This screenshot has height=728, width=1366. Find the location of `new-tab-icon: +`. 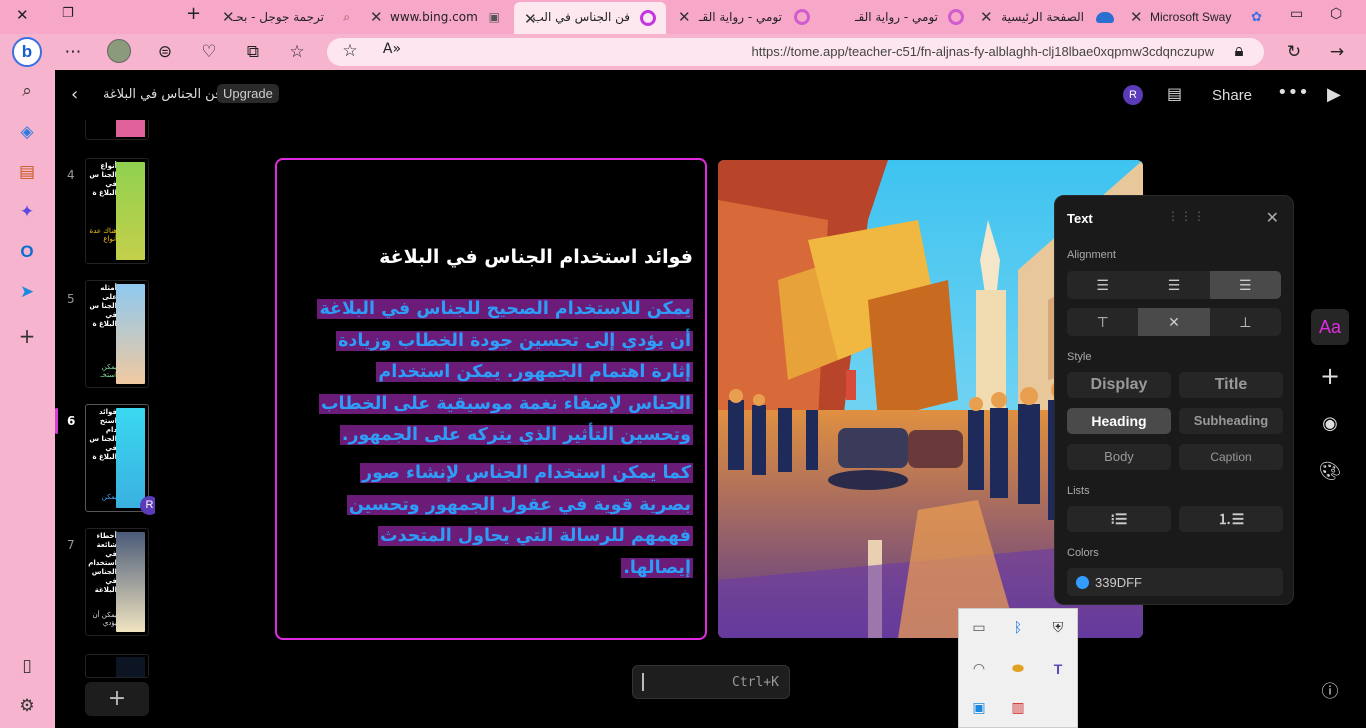

new-tab-icon: + is located at coordinates (193, 13).